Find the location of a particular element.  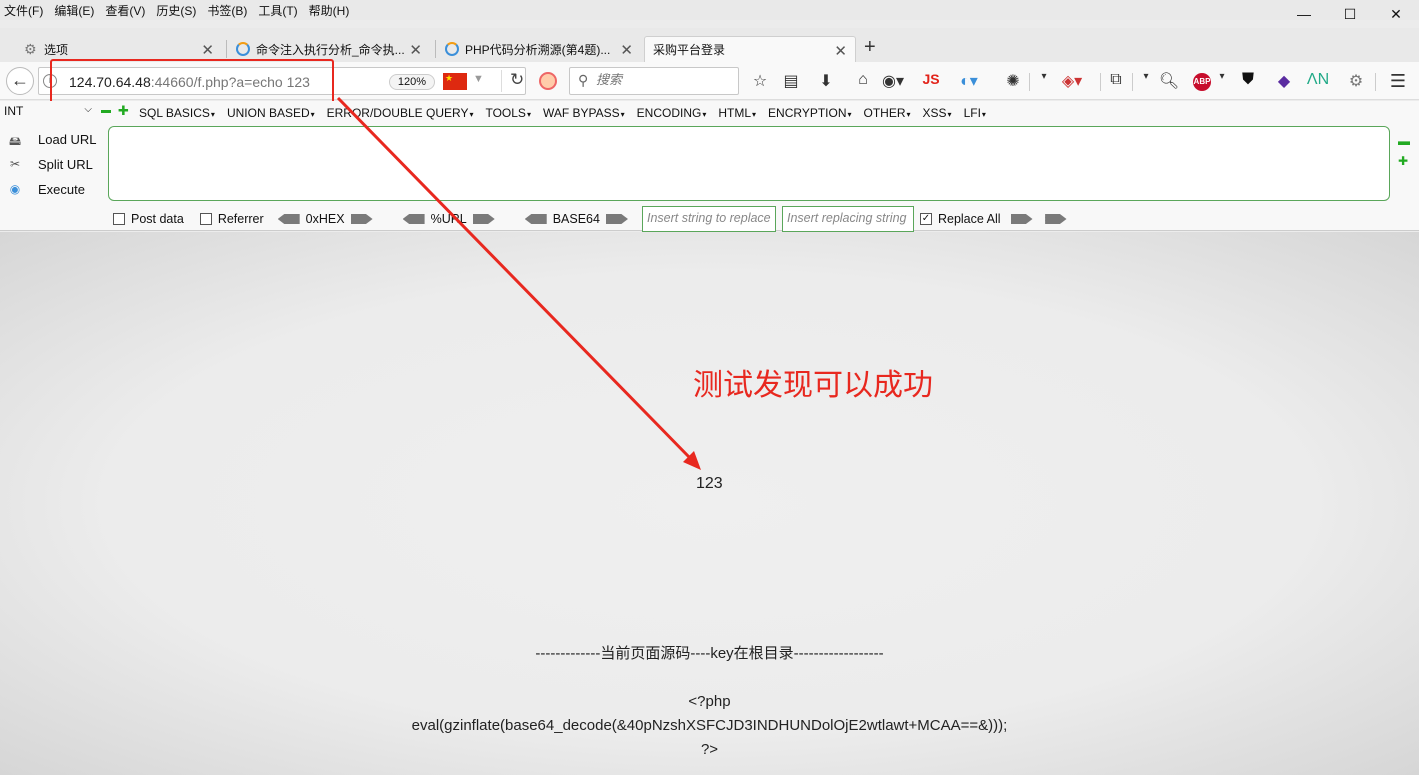

reading-list-icon: ▤ is located at coordinates (791, 81).